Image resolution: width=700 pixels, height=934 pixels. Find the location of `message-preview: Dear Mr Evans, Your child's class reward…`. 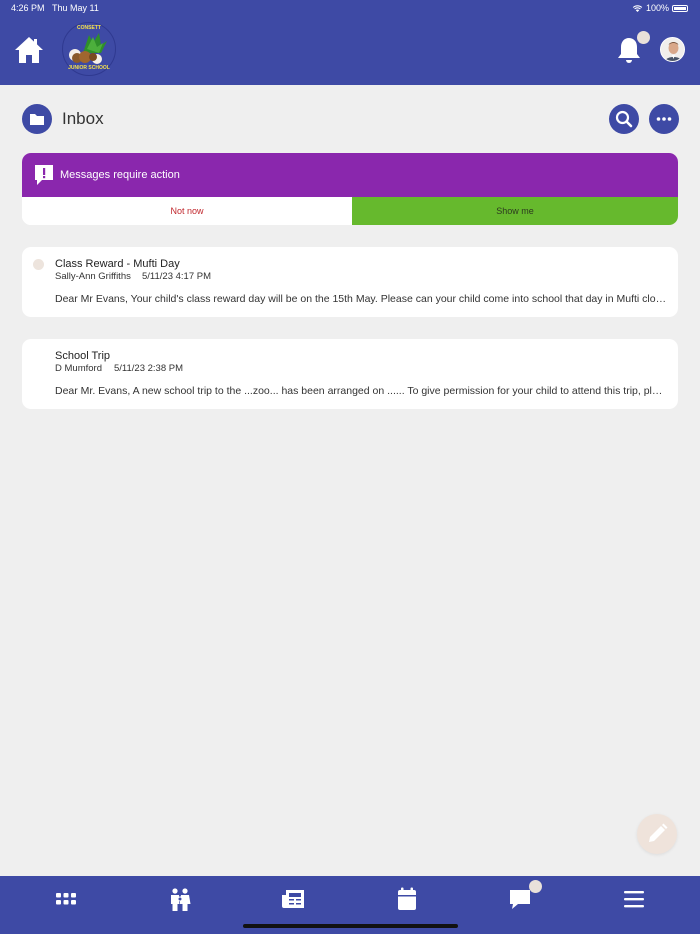

message-preview: Dear Mr Evans, Your child's class reward… is located at coordinates (361, 299).